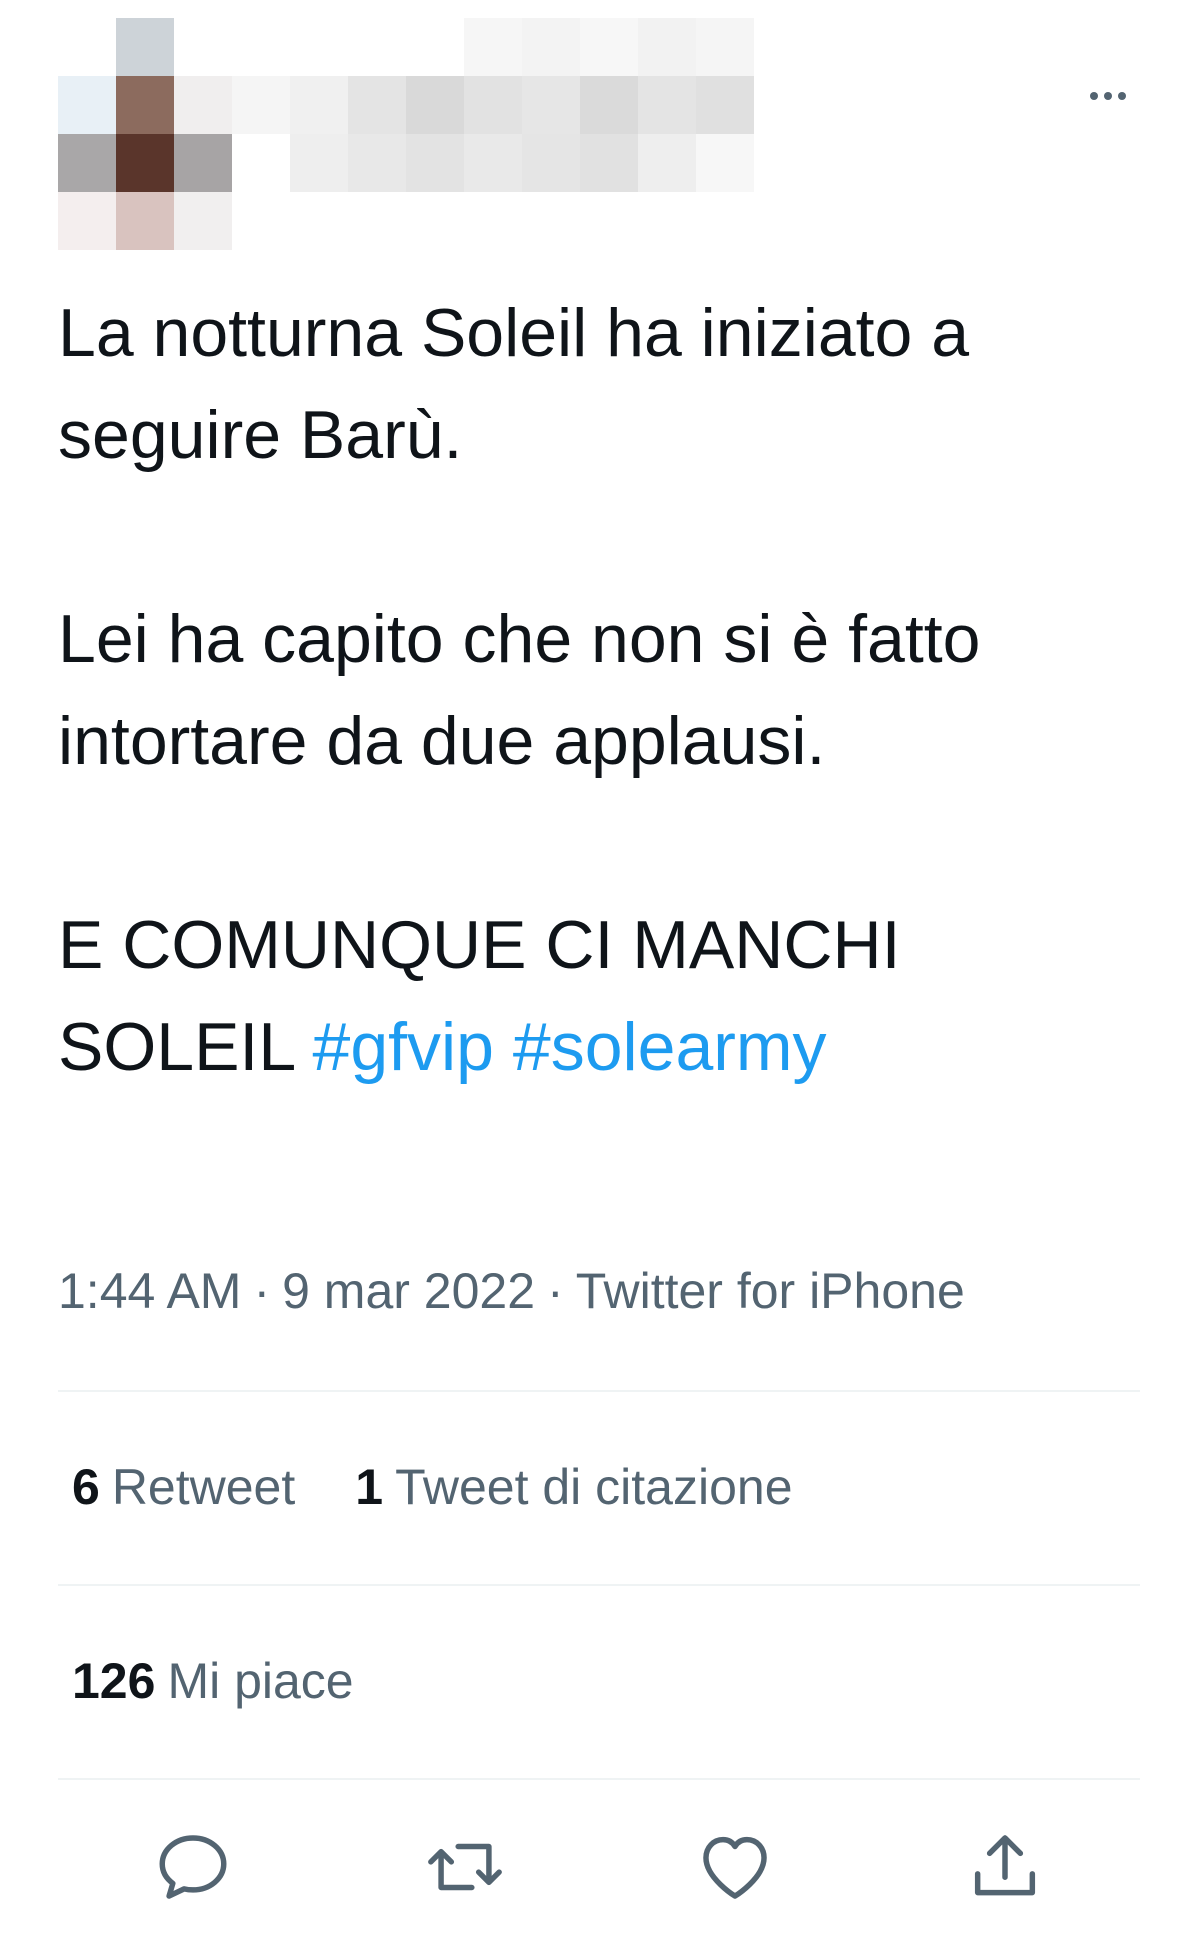 Image resolution: width=1200 pixels, height=1954 pixels. What do you see at coordinates (598, 138) in the screenshot?
I see `tweet-header` at bounding box center [598, 138].